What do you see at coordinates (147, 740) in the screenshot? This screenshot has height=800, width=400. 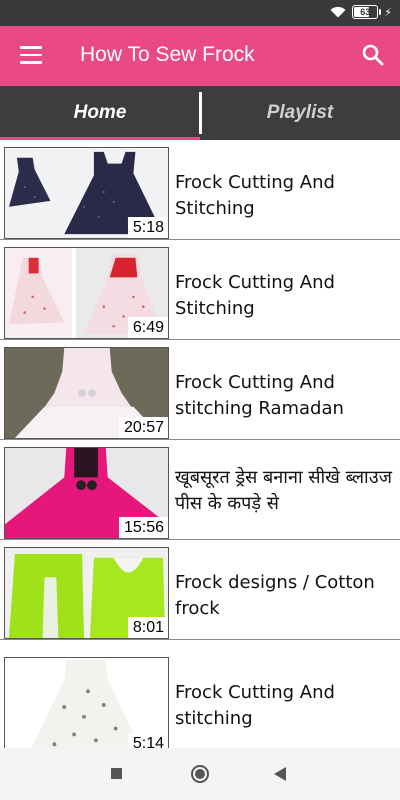 I see `video-duration: 5:14` at bounding box center [147, 740].